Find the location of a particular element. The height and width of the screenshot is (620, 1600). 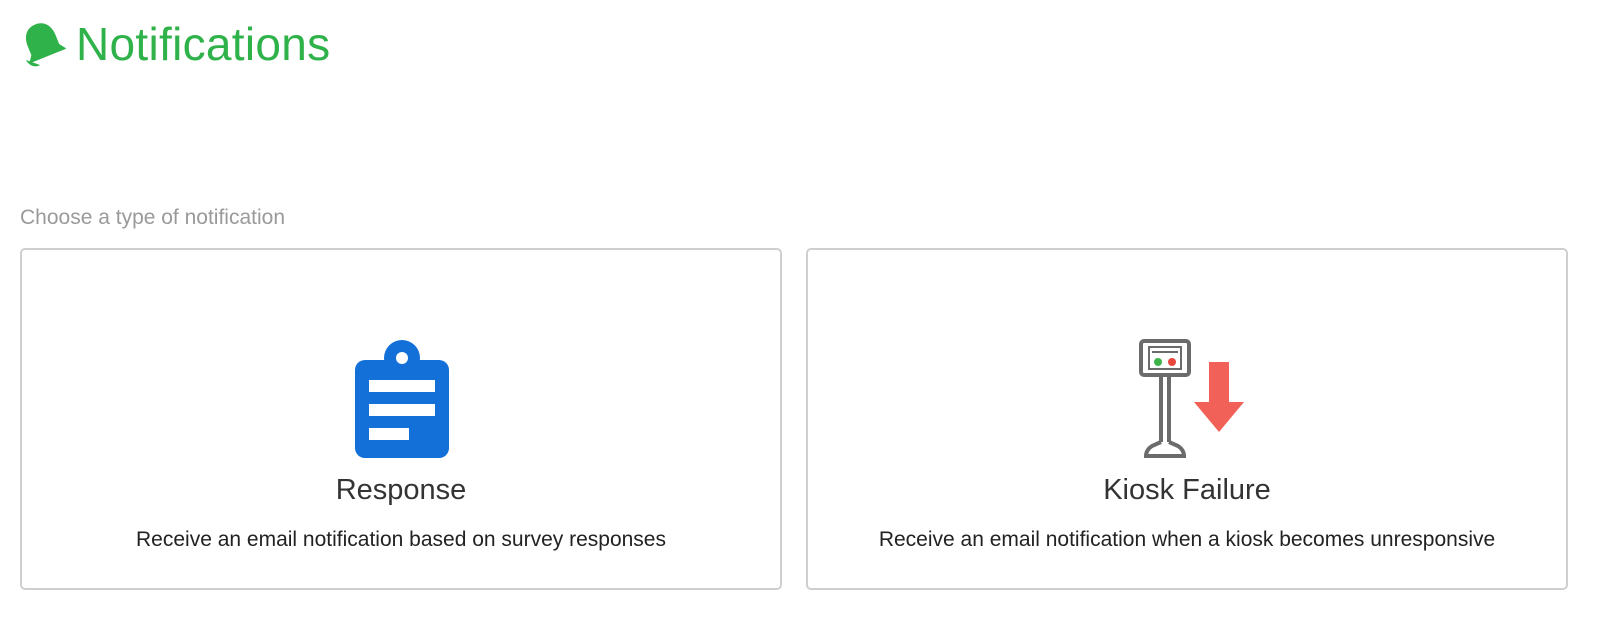

clipboard-icon is located at coordinates (402, 399).